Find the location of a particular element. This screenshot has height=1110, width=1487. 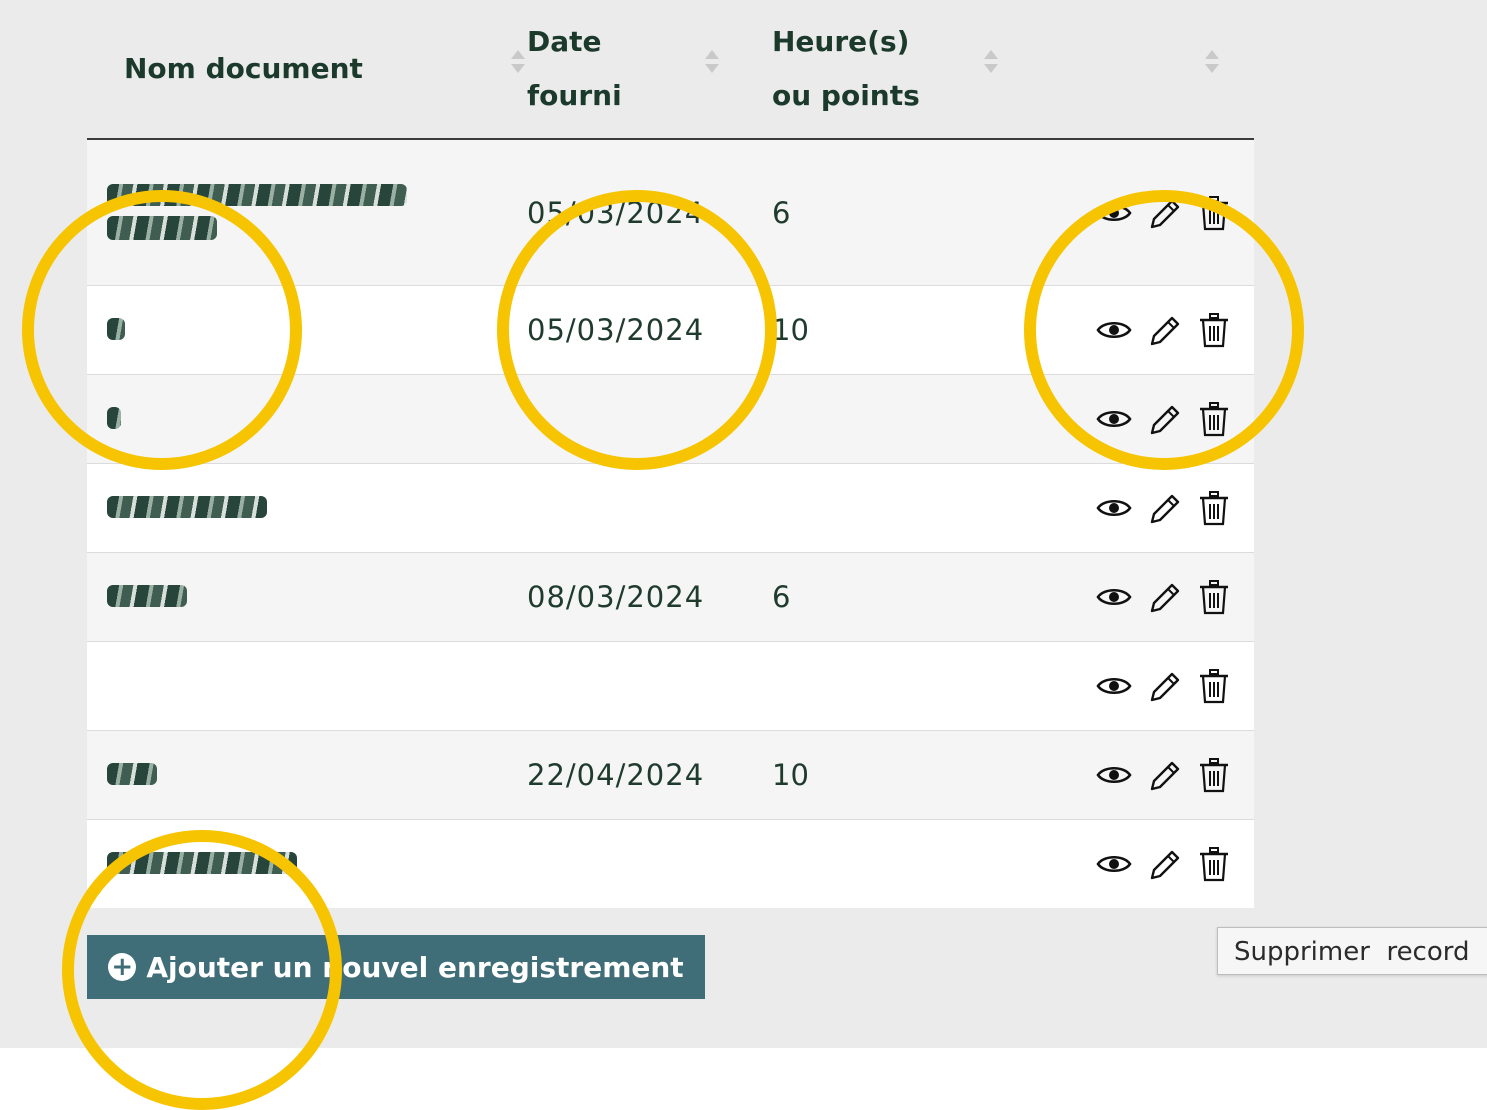

date-cell: 22/04/2024 is located at coordinates (649, 775).